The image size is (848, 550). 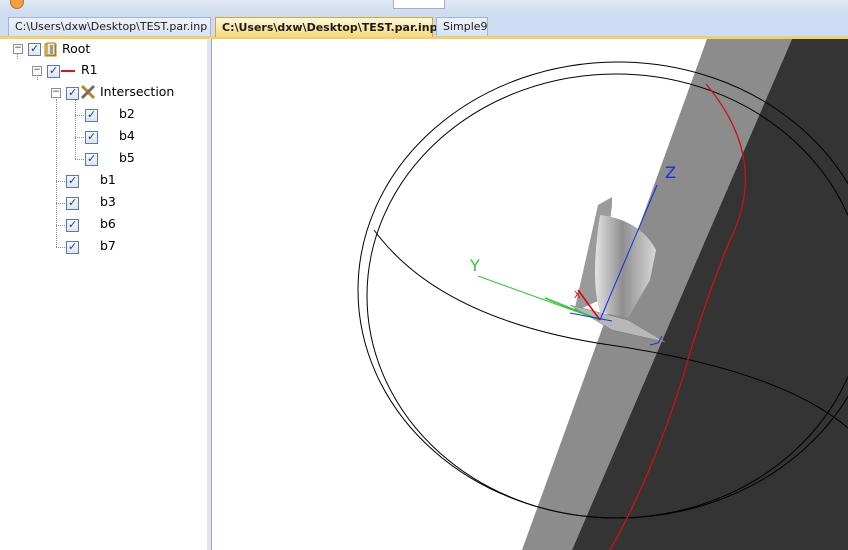 What do you see at coordinates (108, 201) in the screenshot?
I see `tree-label-b3: b3` at bounding box center [108, 201].